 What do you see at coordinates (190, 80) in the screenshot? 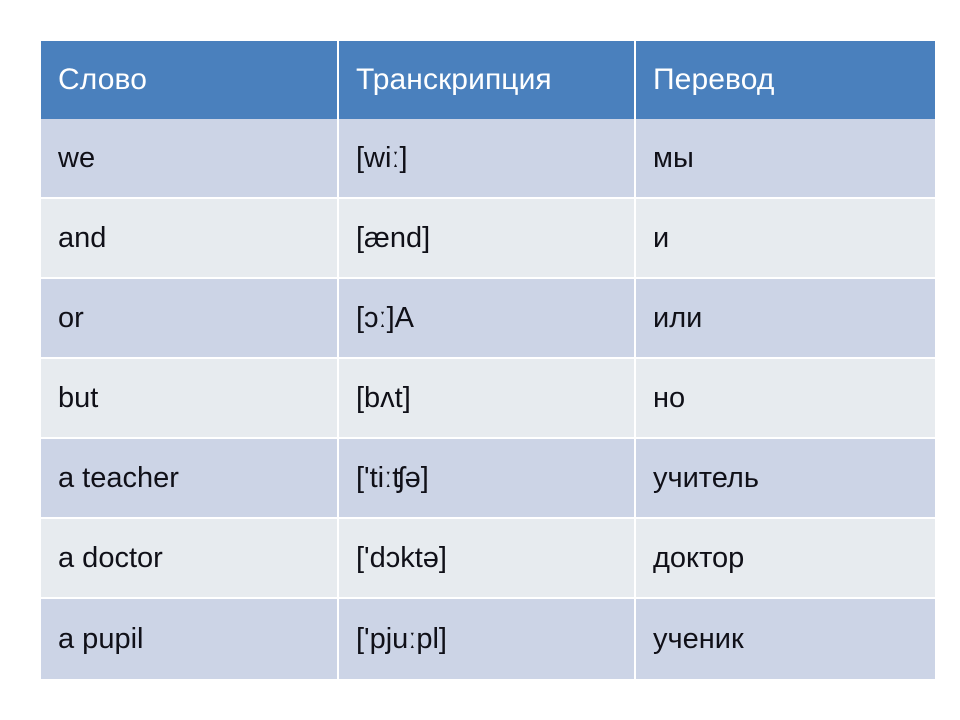
I see `column-header-word: Слово` at bounding box center [190, 80].